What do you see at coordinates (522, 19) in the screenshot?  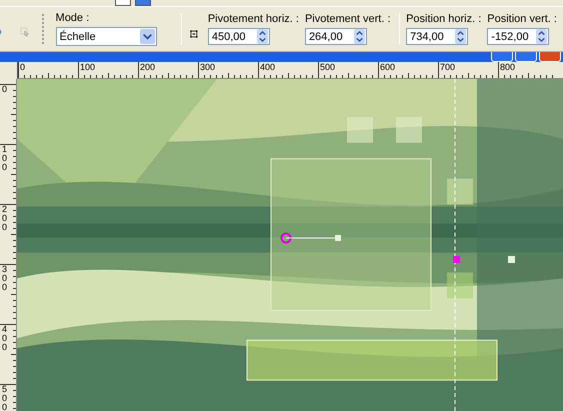 I see `field-label: Position vert. :` at bounding box center [522, 19].